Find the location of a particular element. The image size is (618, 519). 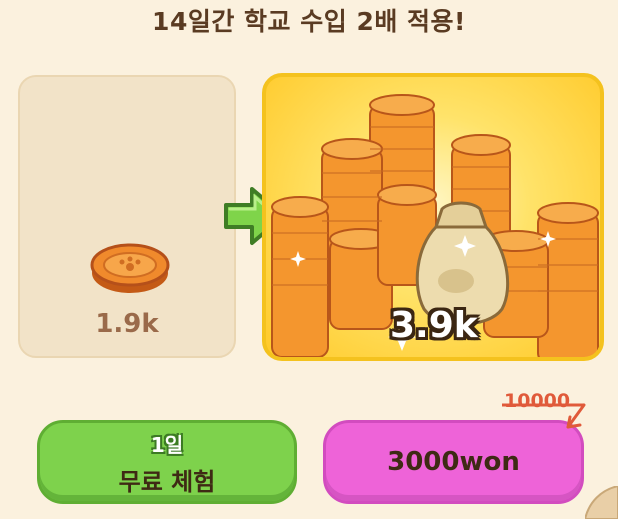

trial-days: 1일 is located at coordinates (167, 445).